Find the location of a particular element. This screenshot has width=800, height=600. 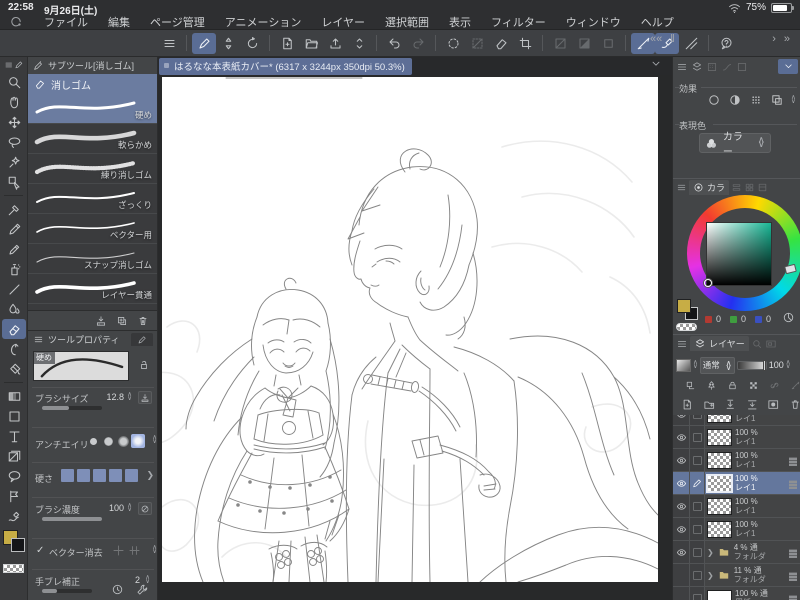

layer-mask-icon is located at coordinates (773, 404).